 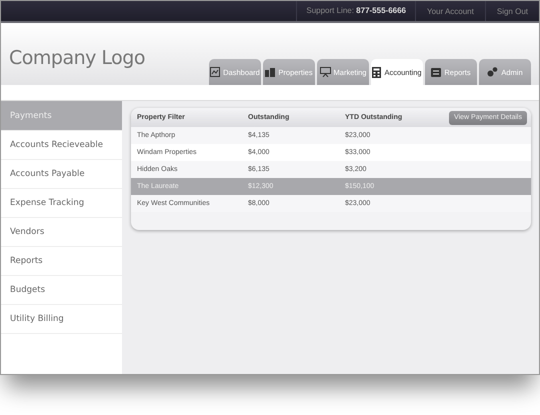 I want to click on dashboard-icon, so click(x=215, y=72).